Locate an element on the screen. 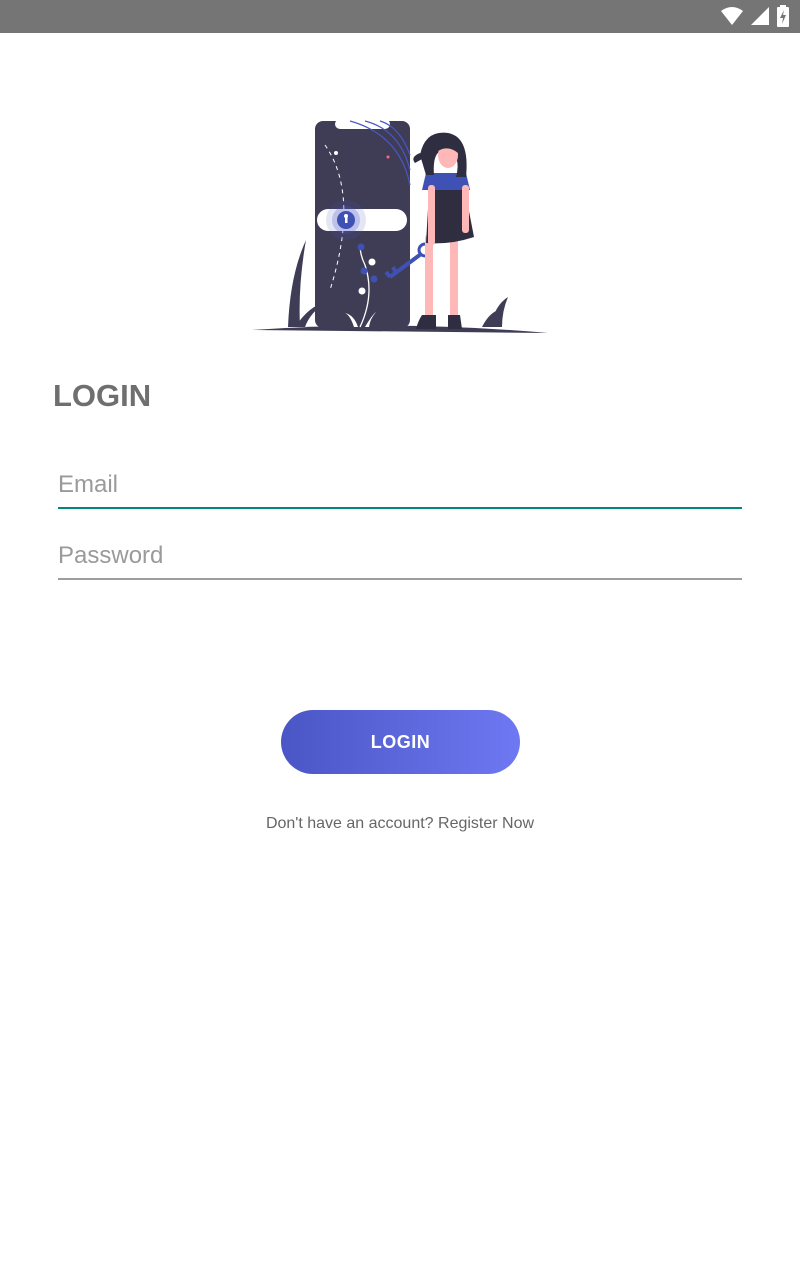  email-field is located at coordinates (400, 485).